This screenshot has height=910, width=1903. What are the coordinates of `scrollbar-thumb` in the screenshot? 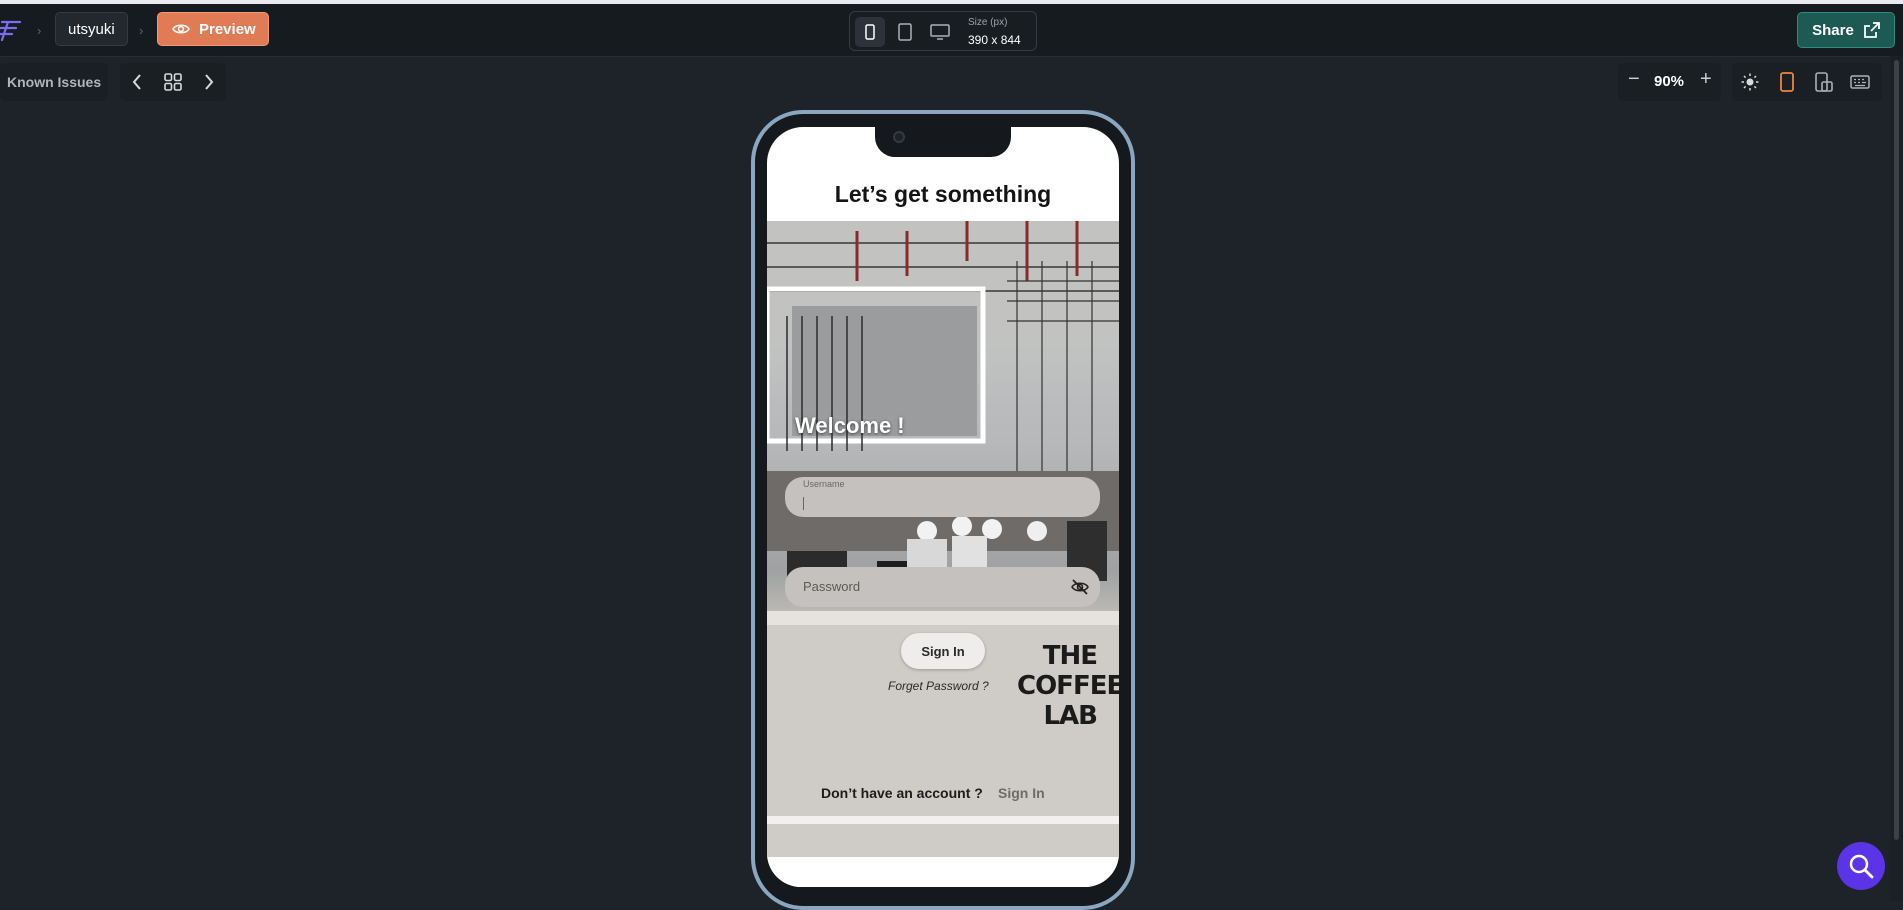 It's located at (1896, 450).